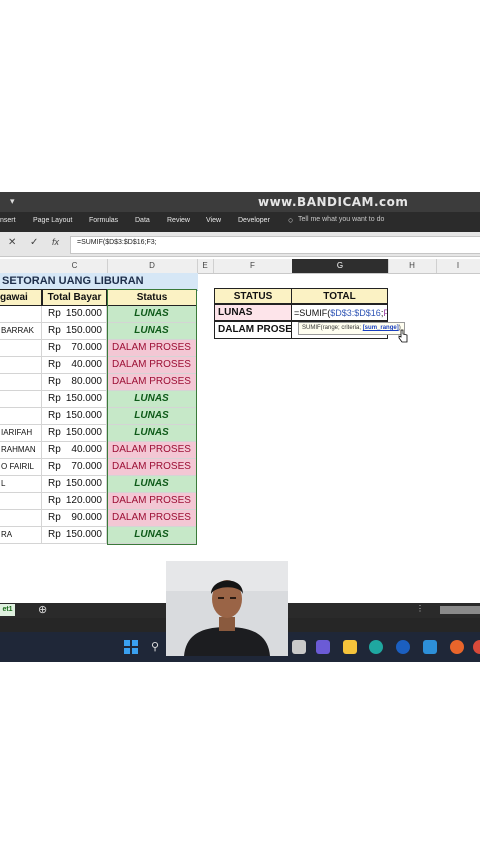  What do you see at coordinates (74, 382) in the screenshot?
I see `amount-cell: Rp 80.000` at bounding box center [74, 382].